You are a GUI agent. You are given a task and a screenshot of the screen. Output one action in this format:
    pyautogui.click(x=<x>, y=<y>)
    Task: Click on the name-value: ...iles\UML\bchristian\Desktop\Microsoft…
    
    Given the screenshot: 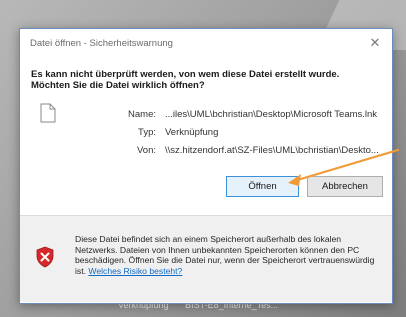 What is the action you would take?
    pyautogui.click(x=271, y=114)
    